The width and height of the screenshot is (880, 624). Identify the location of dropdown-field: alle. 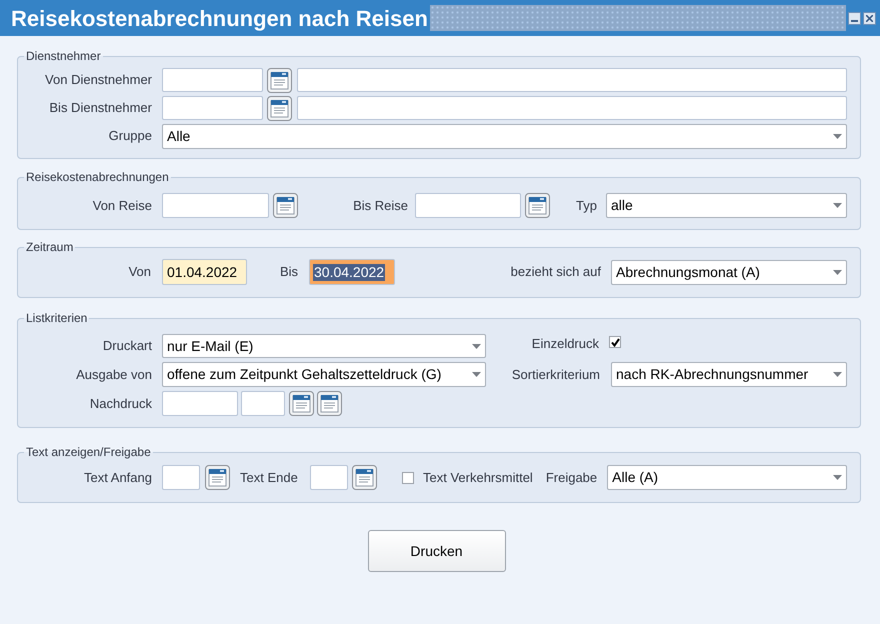
(726, 205).